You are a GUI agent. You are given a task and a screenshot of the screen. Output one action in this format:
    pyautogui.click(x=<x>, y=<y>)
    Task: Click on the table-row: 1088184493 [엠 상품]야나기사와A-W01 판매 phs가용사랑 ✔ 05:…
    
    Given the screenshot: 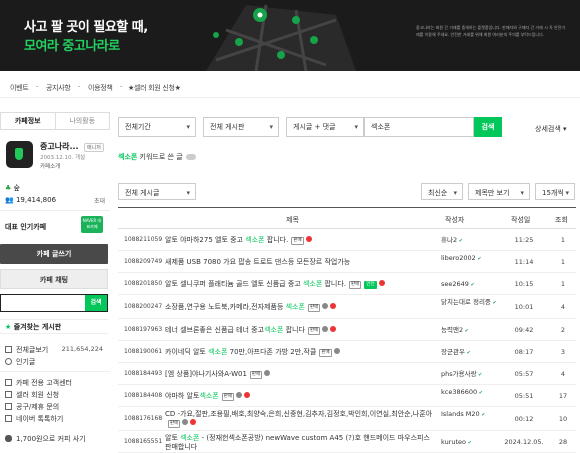 What is the action you would take?
    pyautogui.click(x=347, y=374)
    